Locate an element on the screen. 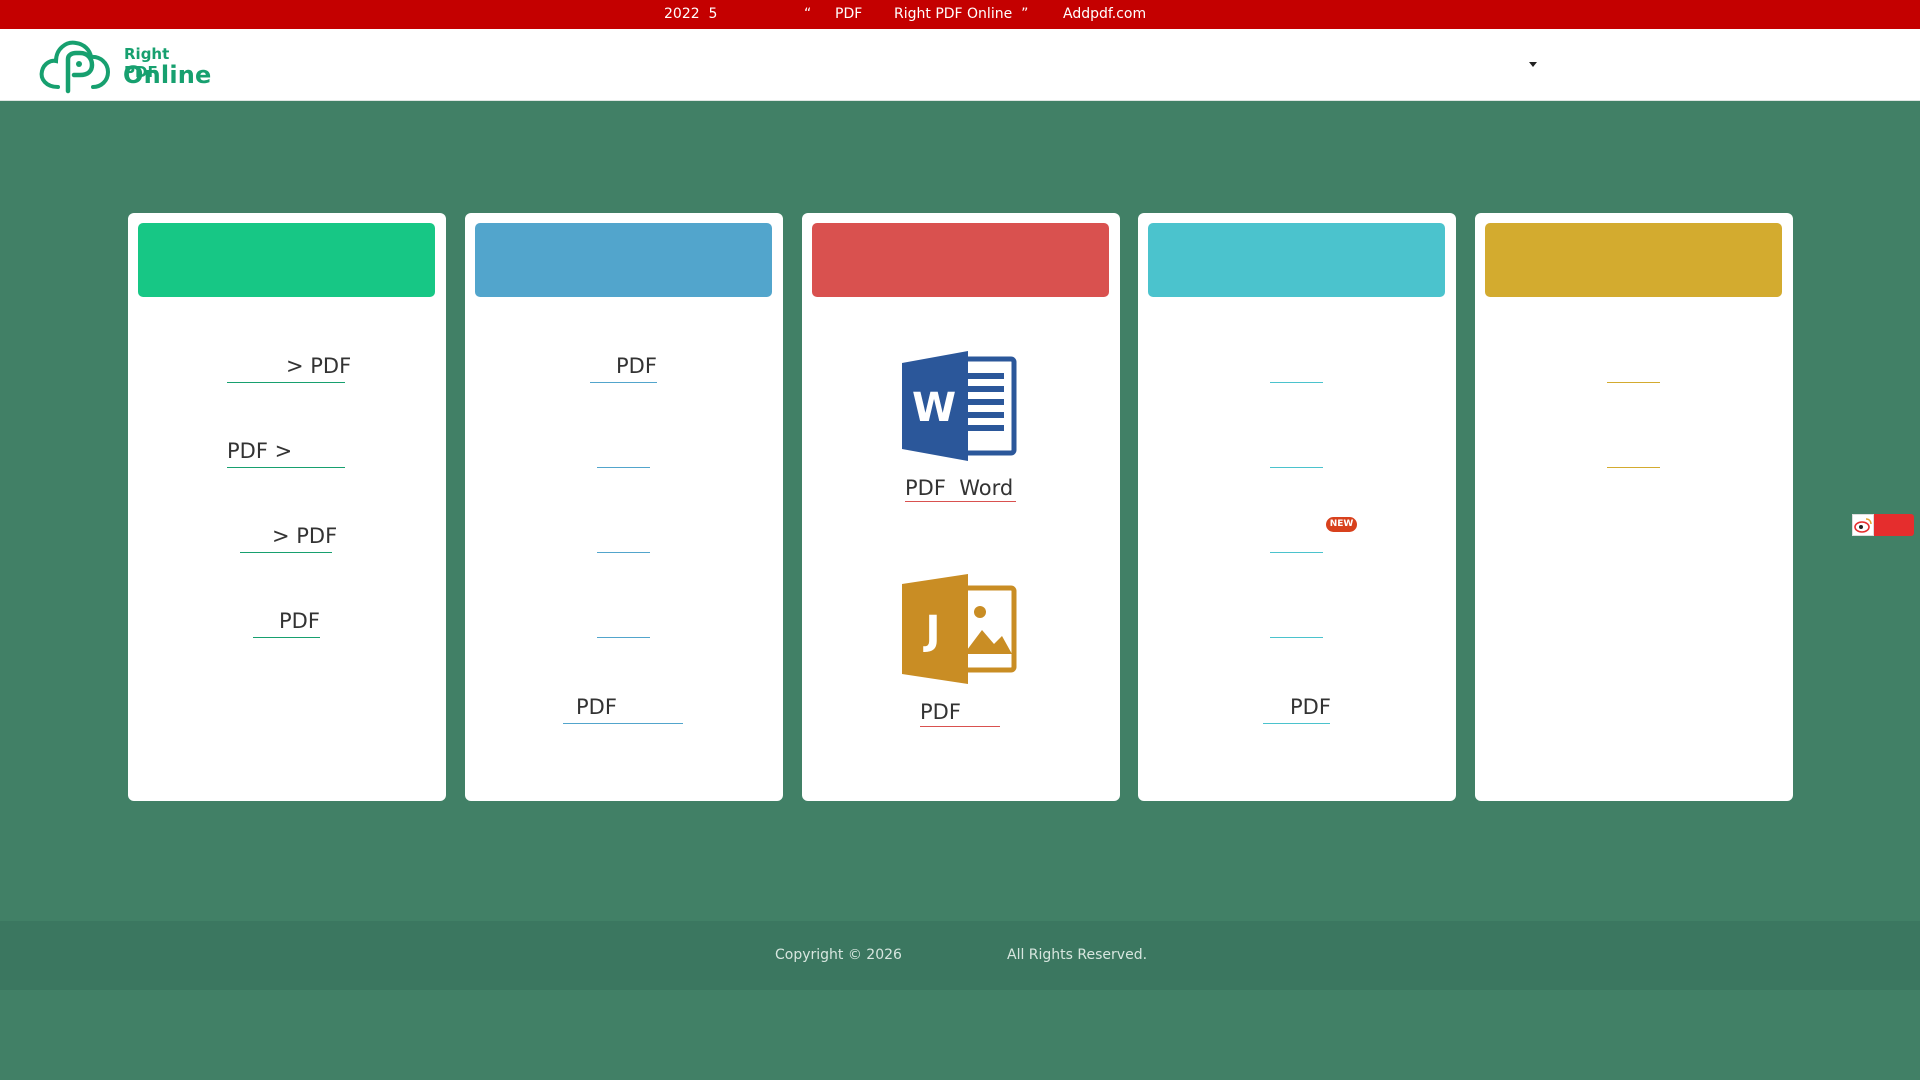 The image size is (1920, 1080). card-1-link-2: PDF > is located at coordinates (259, 451).